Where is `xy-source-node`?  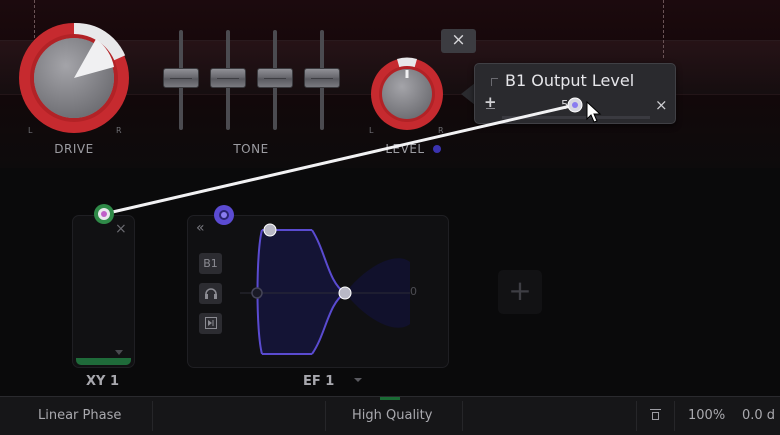
xy-source-node is located at coordinates (104, 214).